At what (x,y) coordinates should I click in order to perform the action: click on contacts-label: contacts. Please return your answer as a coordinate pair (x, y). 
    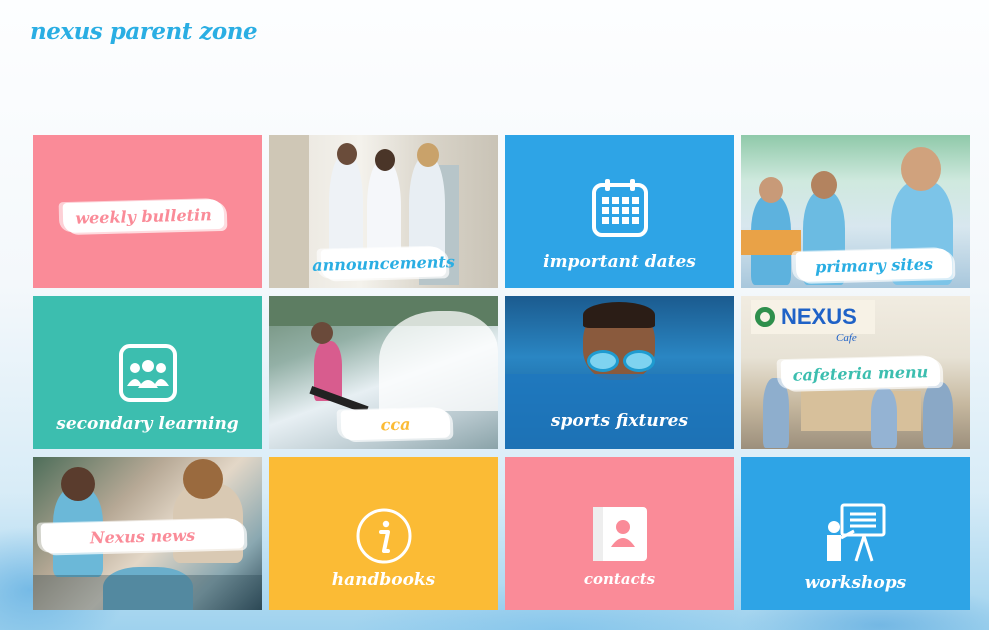
    Looking at the image, I should click on (619, 579).